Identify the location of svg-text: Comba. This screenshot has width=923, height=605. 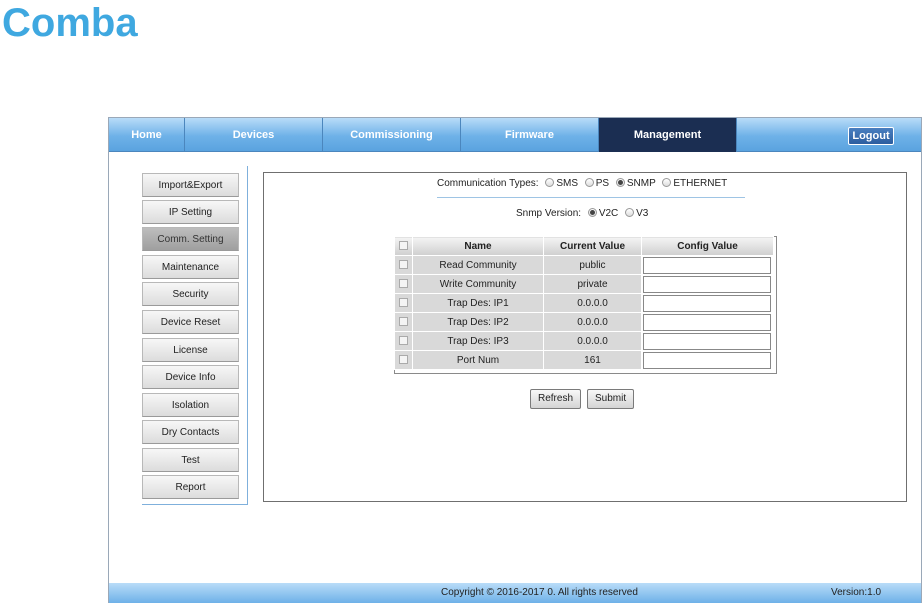
(70, 23).